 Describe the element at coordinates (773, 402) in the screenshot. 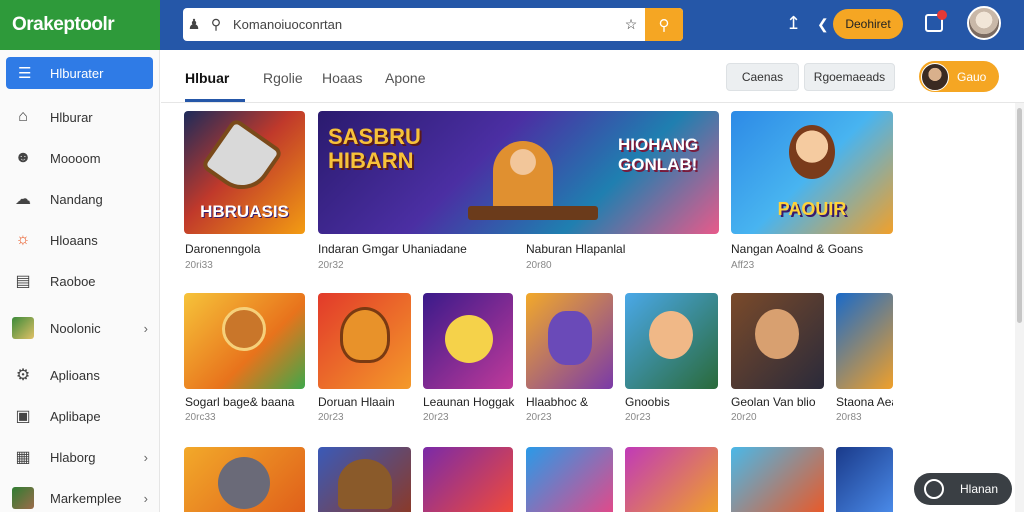

I see `game-title: Geolan Van blio` at that location.